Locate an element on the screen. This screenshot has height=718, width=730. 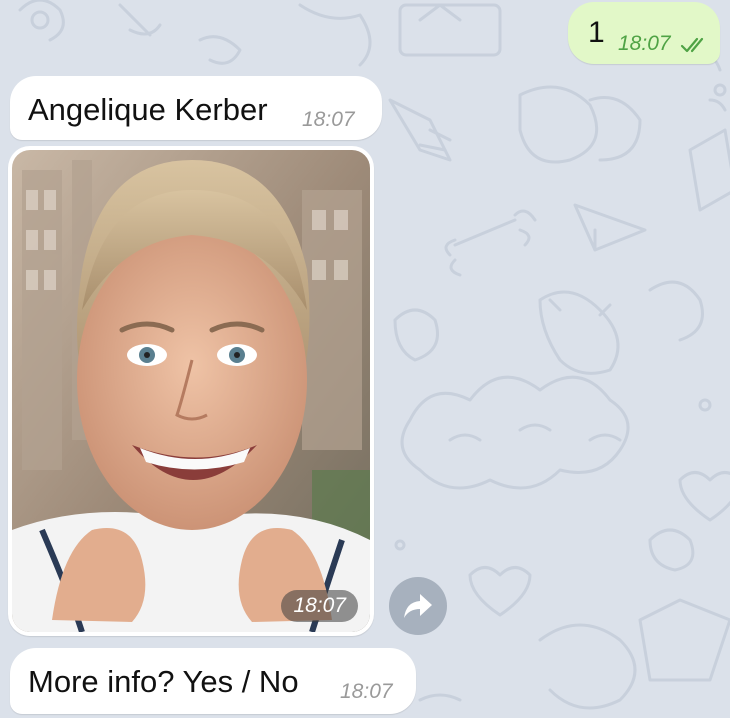
photo-timestamp: 18:07 is located at coordinates (319, 606).